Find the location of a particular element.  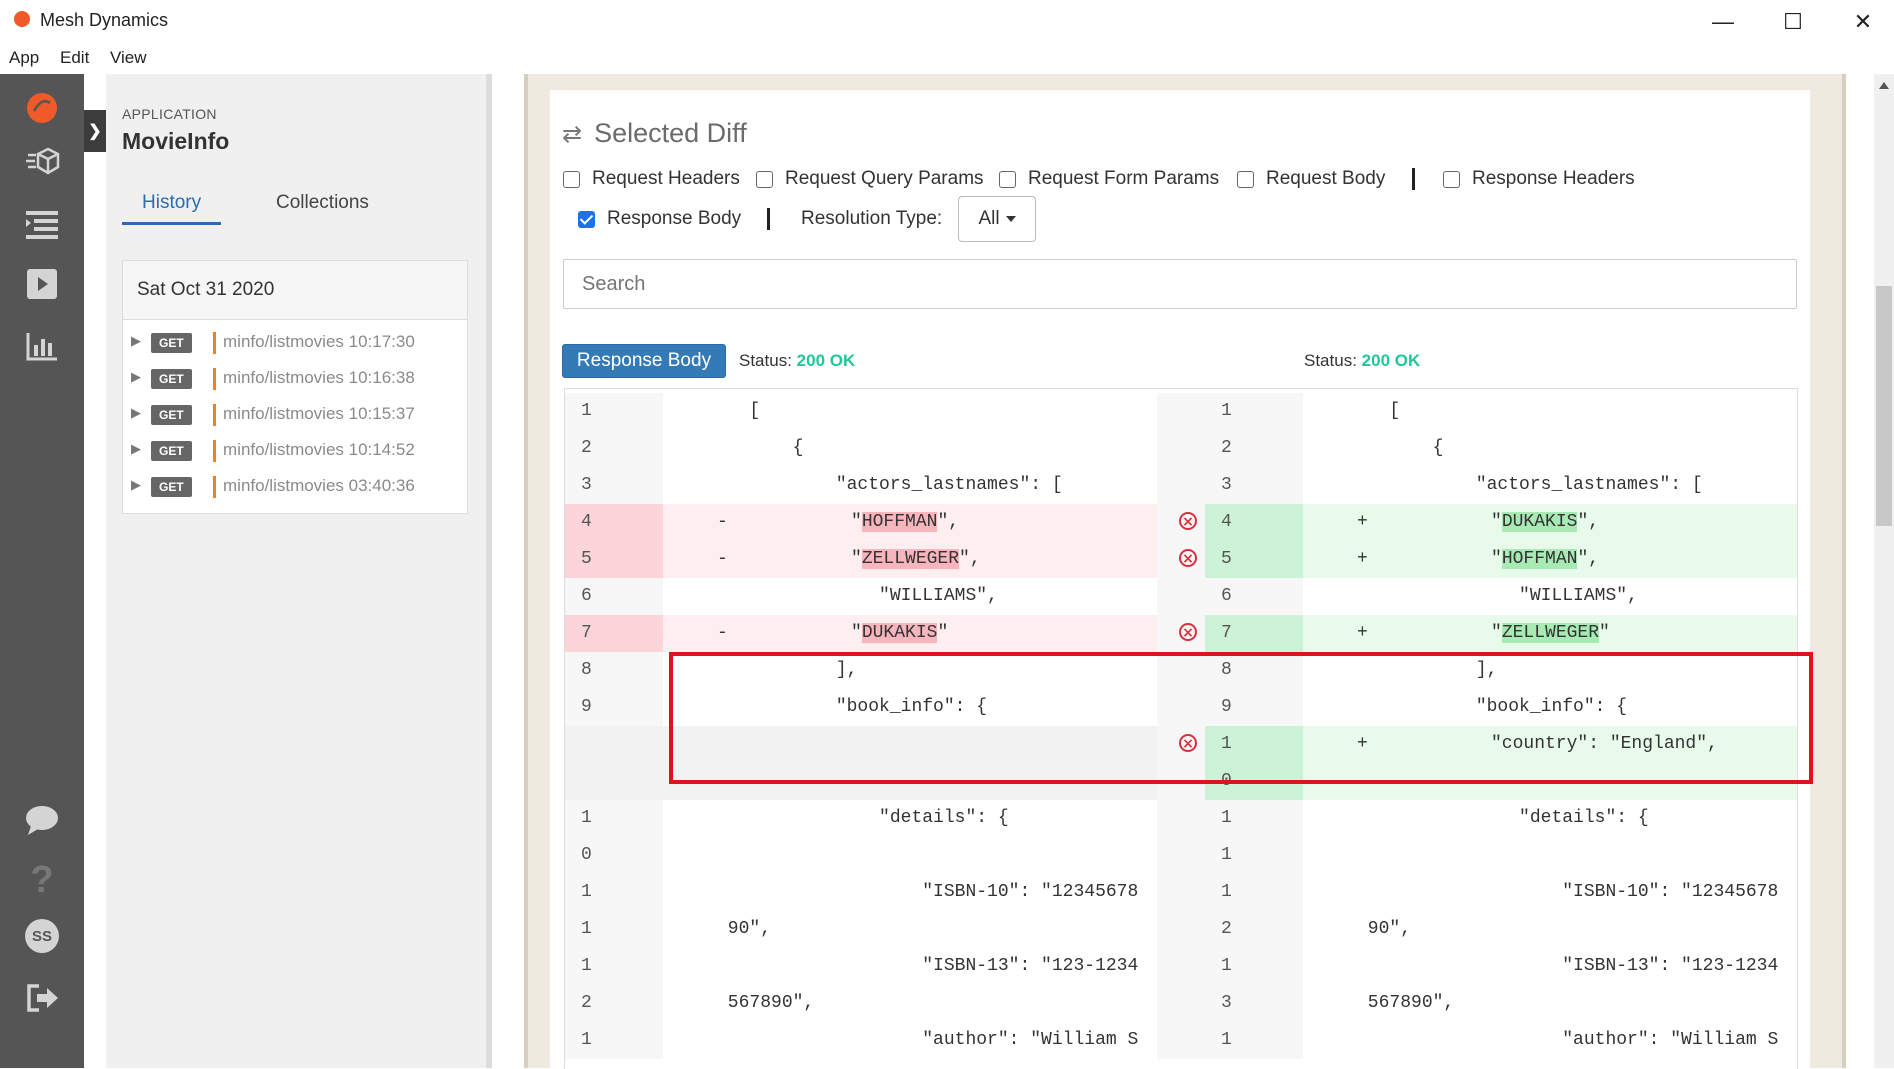

filter-response-headers: Response Headers is located at coordinates (1539, 179).